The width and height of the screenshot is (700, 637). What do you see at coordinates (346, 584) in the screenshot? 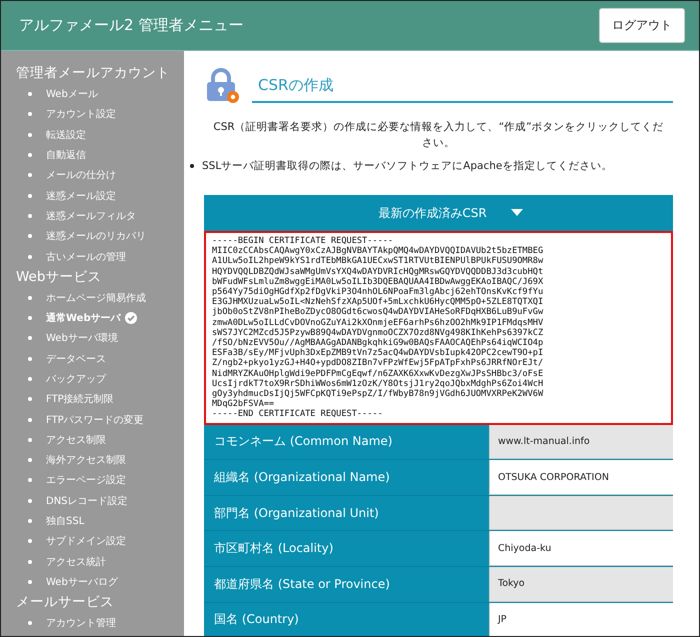
I see `field-label: 都道府県名 (State or Province)` at bounding box center [346, 584].